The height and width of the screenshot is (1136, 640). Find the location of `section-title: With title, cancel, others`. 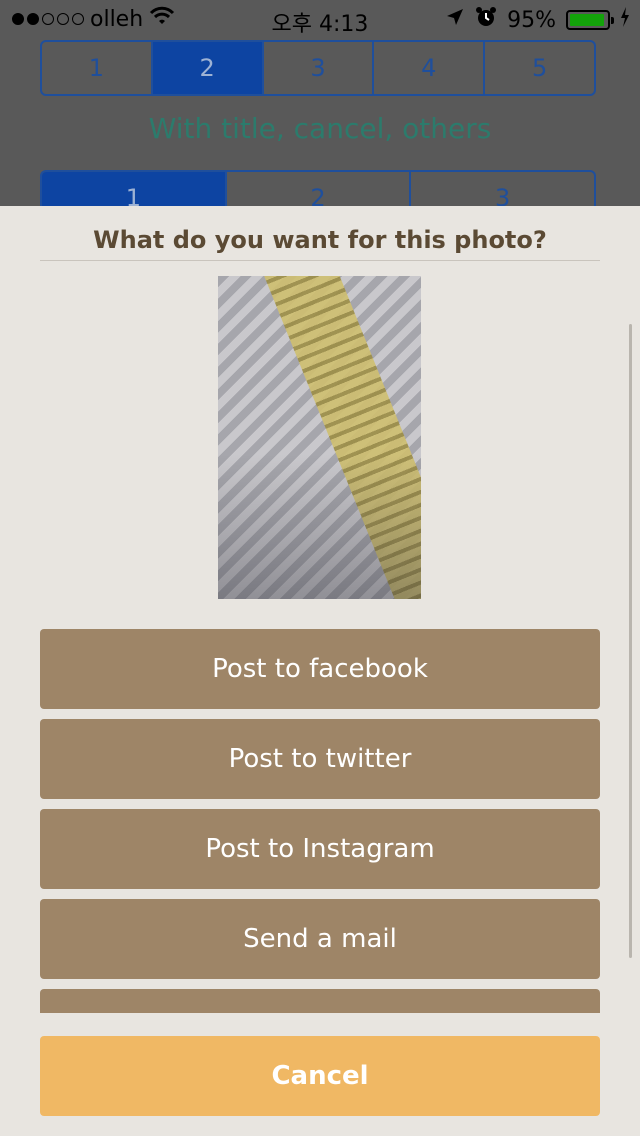

section-title: With title, cancel, others is located at coordinates (320, 128).